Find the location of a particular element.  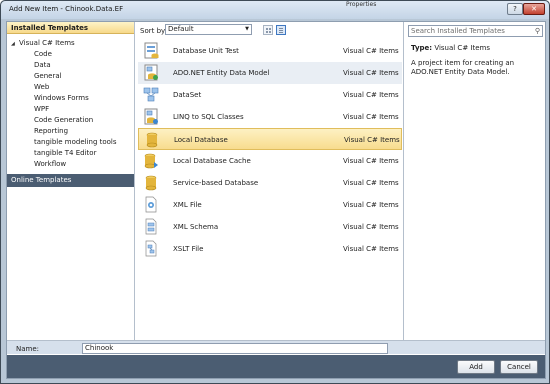

local-database-cache-icon is located at coordinates (151, 161).